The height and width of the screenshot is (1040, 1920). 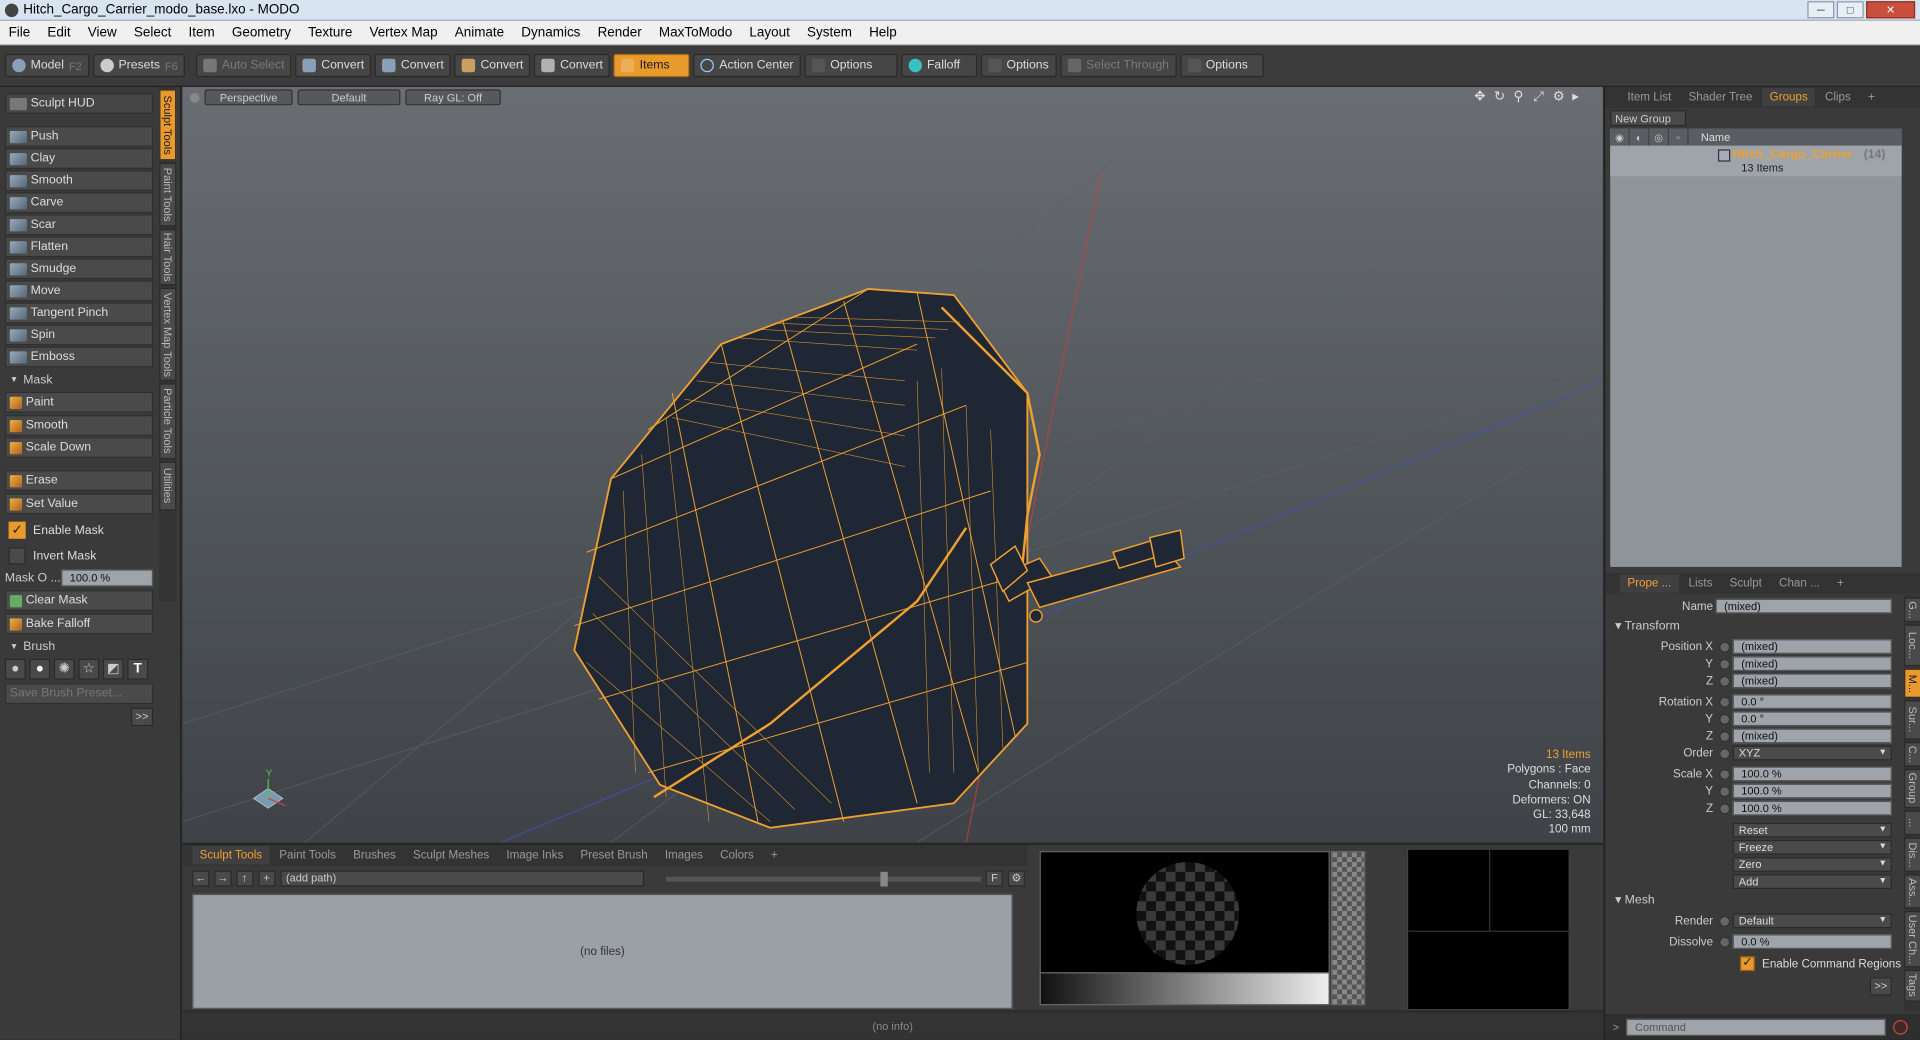 I want to click on vtab-tags: Tags, so click(x=1912, y=985).